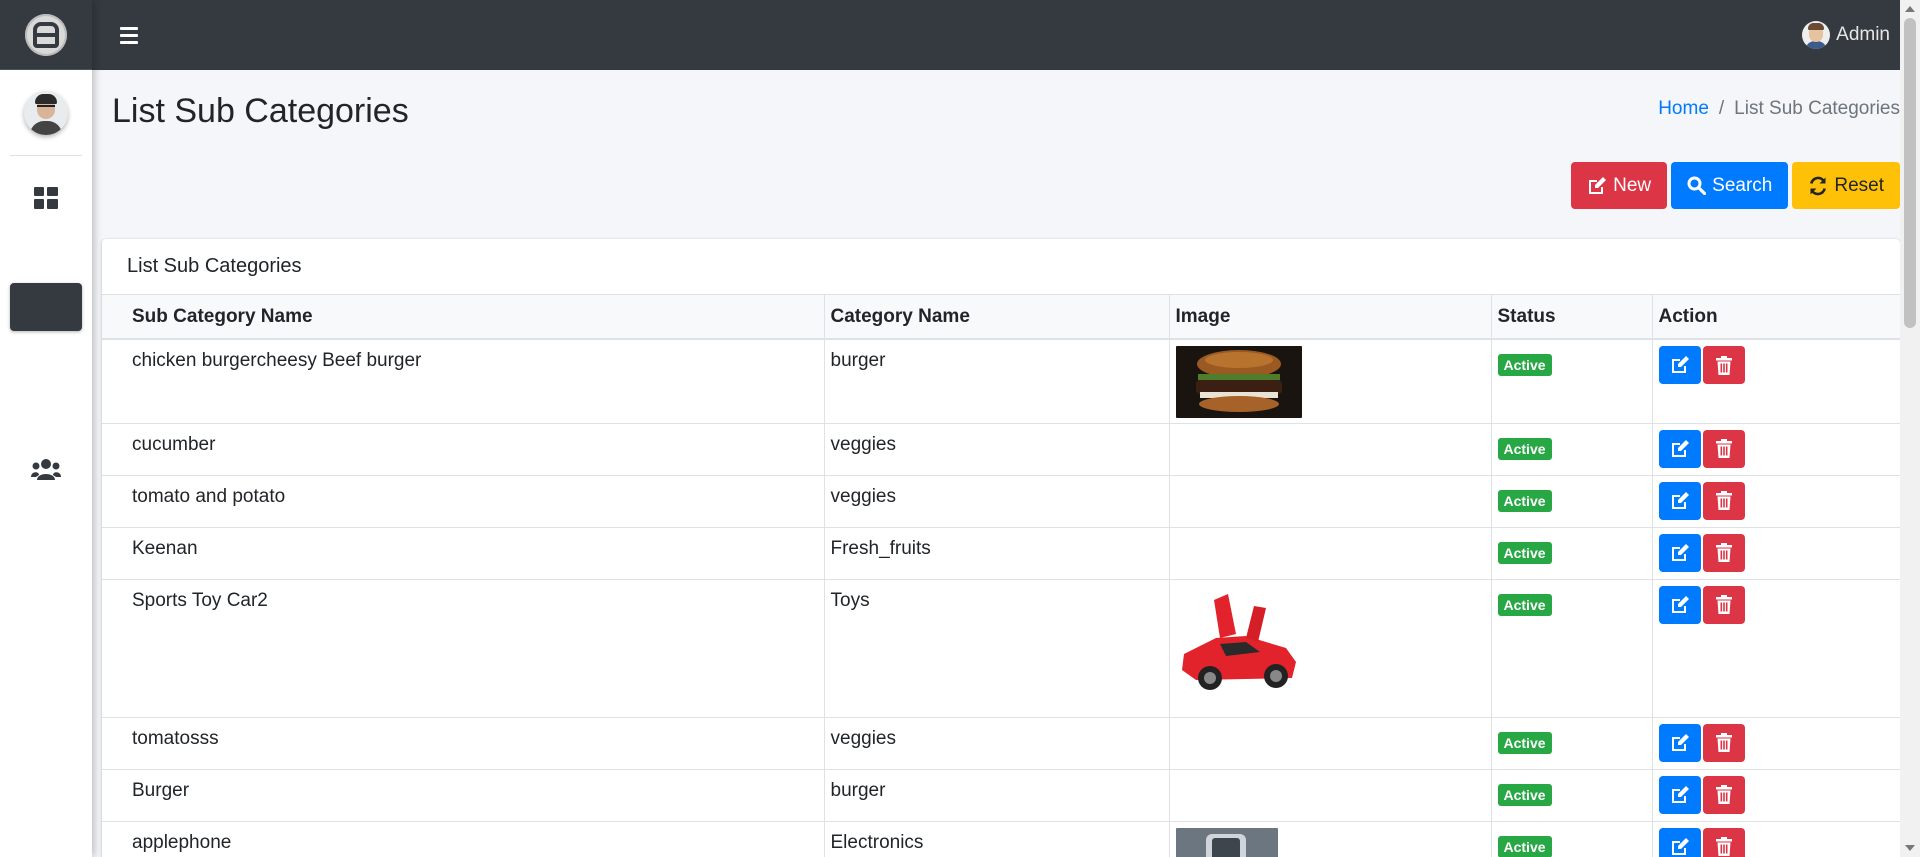 The image size is (1920, 857). I want to click on scroll-down-arrow-icon, so click(1910, 848).